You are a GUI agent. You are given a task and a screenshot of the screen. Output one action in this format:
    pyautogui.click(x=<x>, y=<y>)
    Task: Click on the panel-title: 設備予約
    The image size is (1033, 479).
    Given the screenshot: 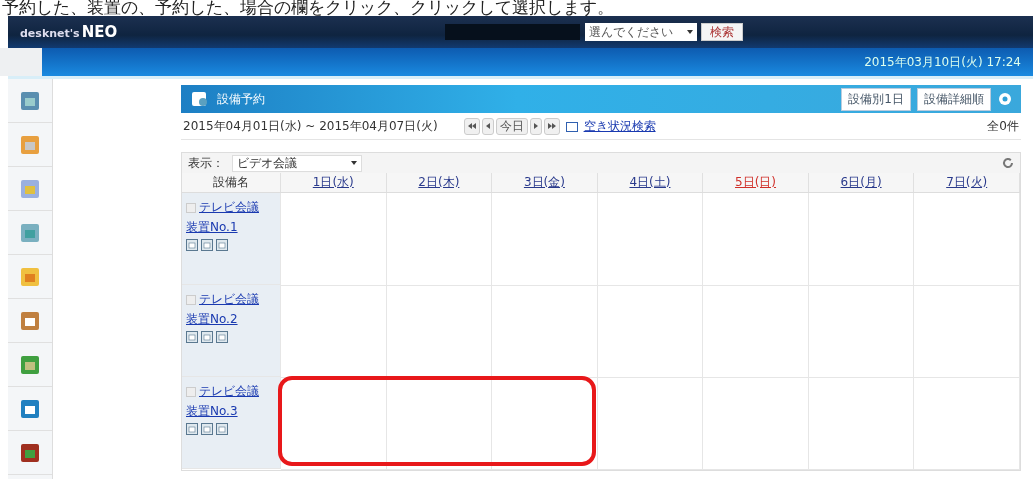 What is the action you would take?
    pyautogui.click(x=241, y=99)
    